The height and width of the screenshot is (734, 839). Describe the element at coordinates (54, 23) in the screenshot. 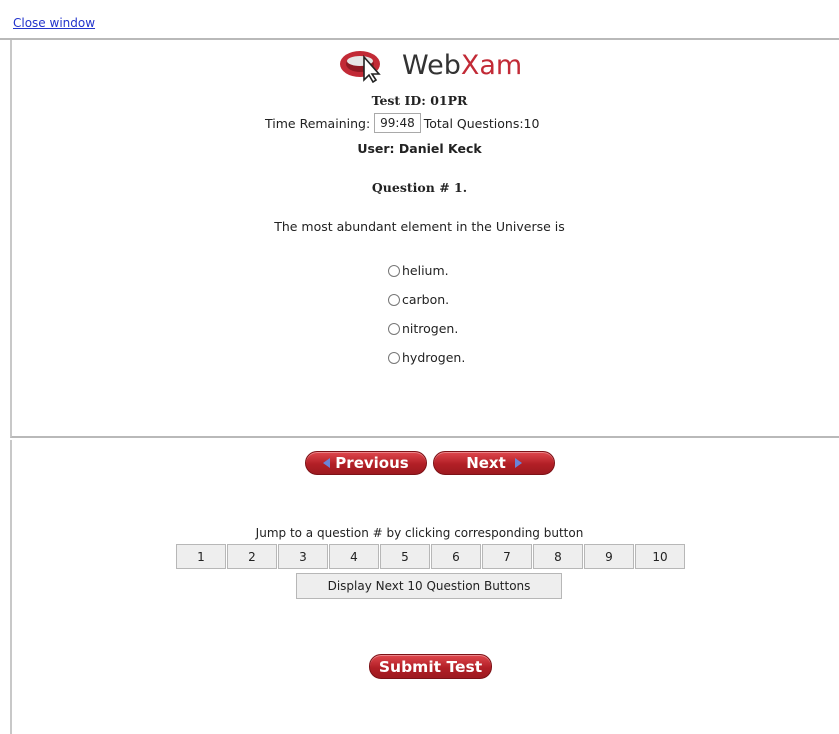

I see `close-window-link: Close window` at that location.